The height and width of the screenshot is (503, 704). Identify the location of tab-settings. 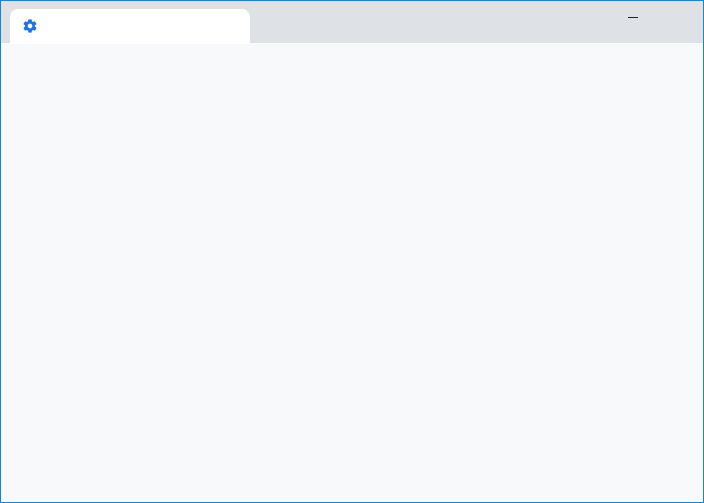
(130, 26).